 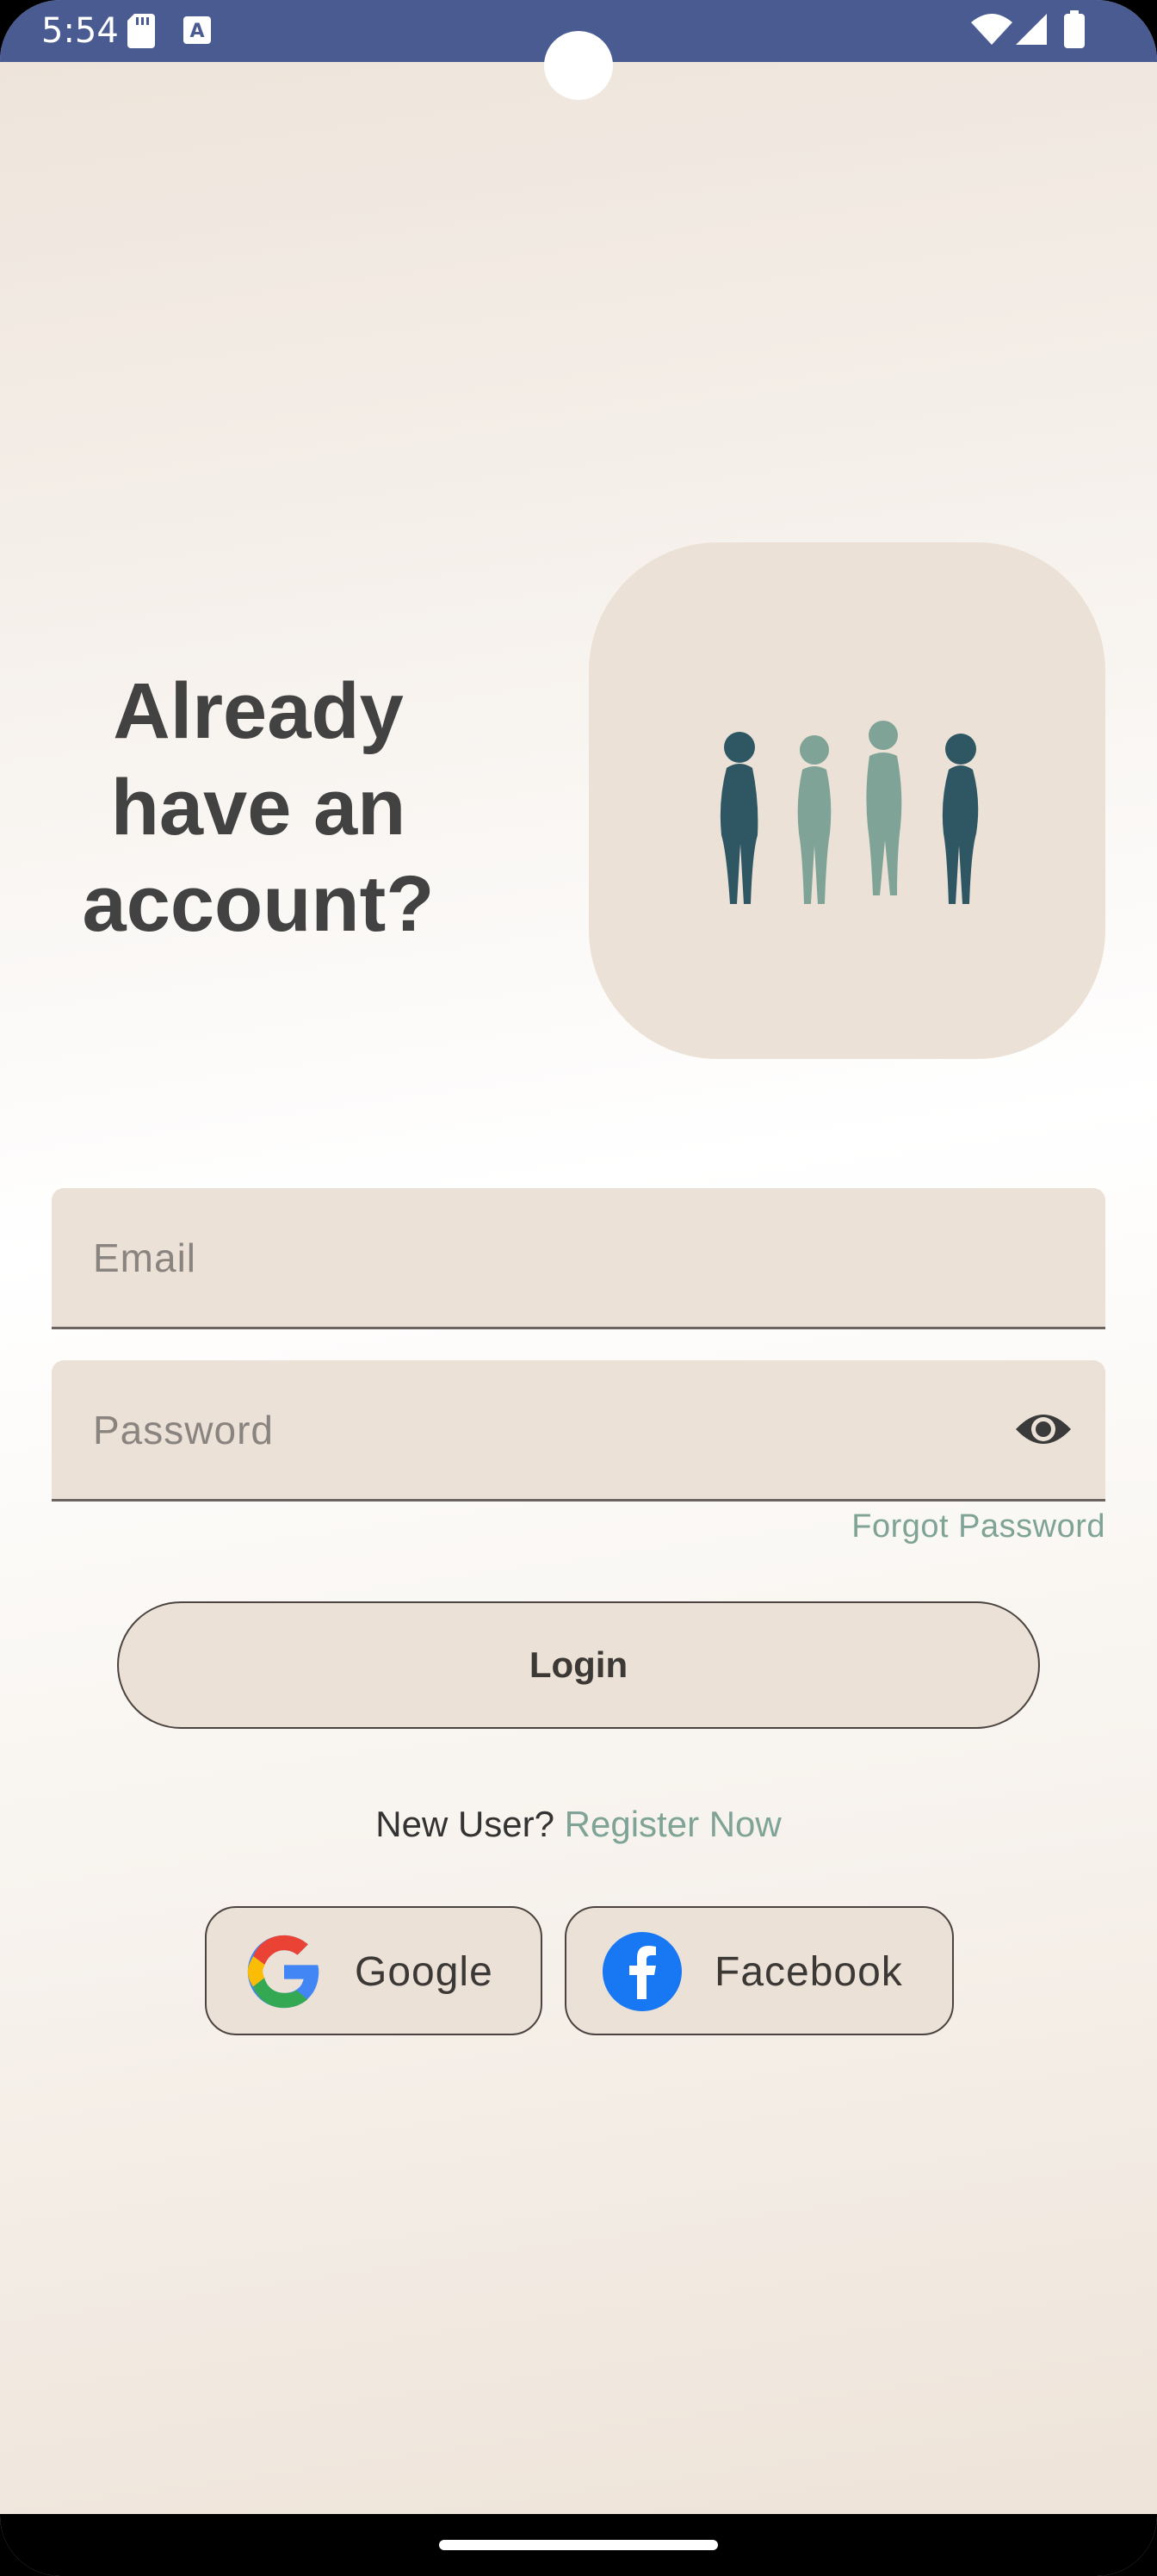 I want to click on google-button: Google, so click(x=374, y=1971).